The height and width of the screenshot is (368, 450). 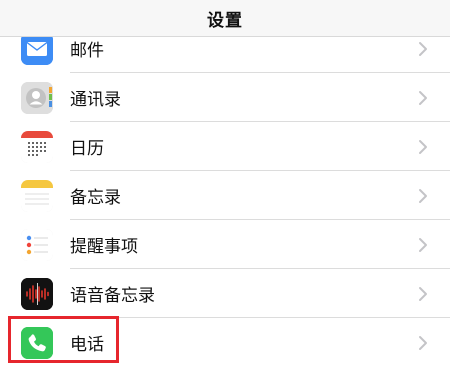 What do you see at coordinates (37, 293) in the screenshot?
I see `voice-memos-icon` at bounding box center [37, 293].